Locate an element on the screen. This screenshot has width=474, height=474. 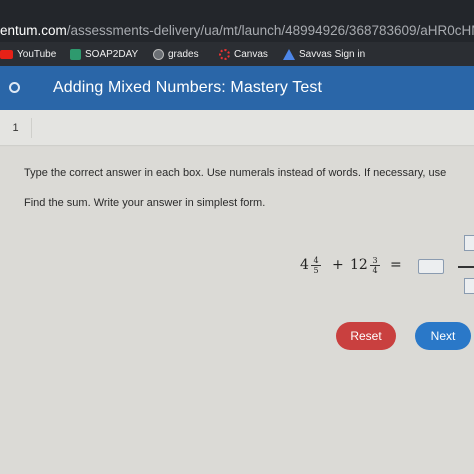
bookmark-soap2day: SOAP2DAY is located at coordinates (104, 54).